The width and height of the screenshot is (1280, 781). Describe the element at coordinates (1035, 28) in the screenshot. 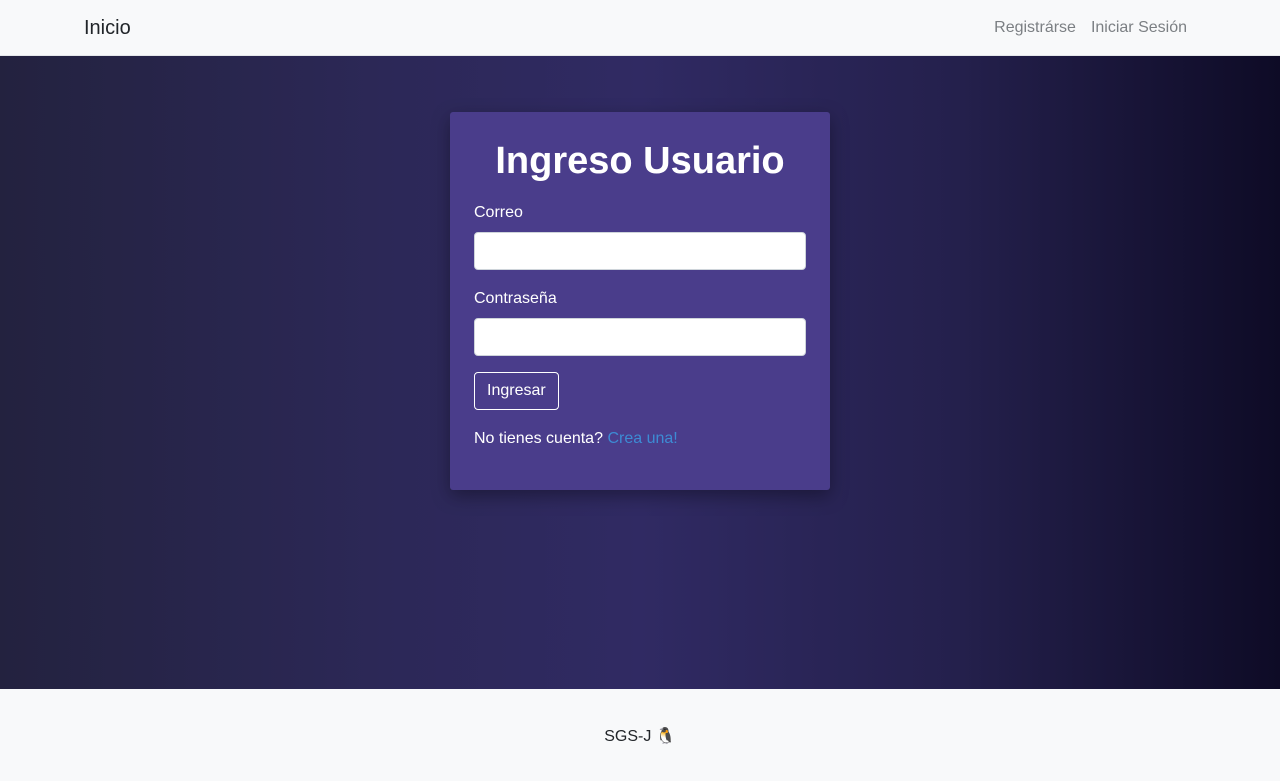

I see `nav-register-link: Registrárse` at that location.